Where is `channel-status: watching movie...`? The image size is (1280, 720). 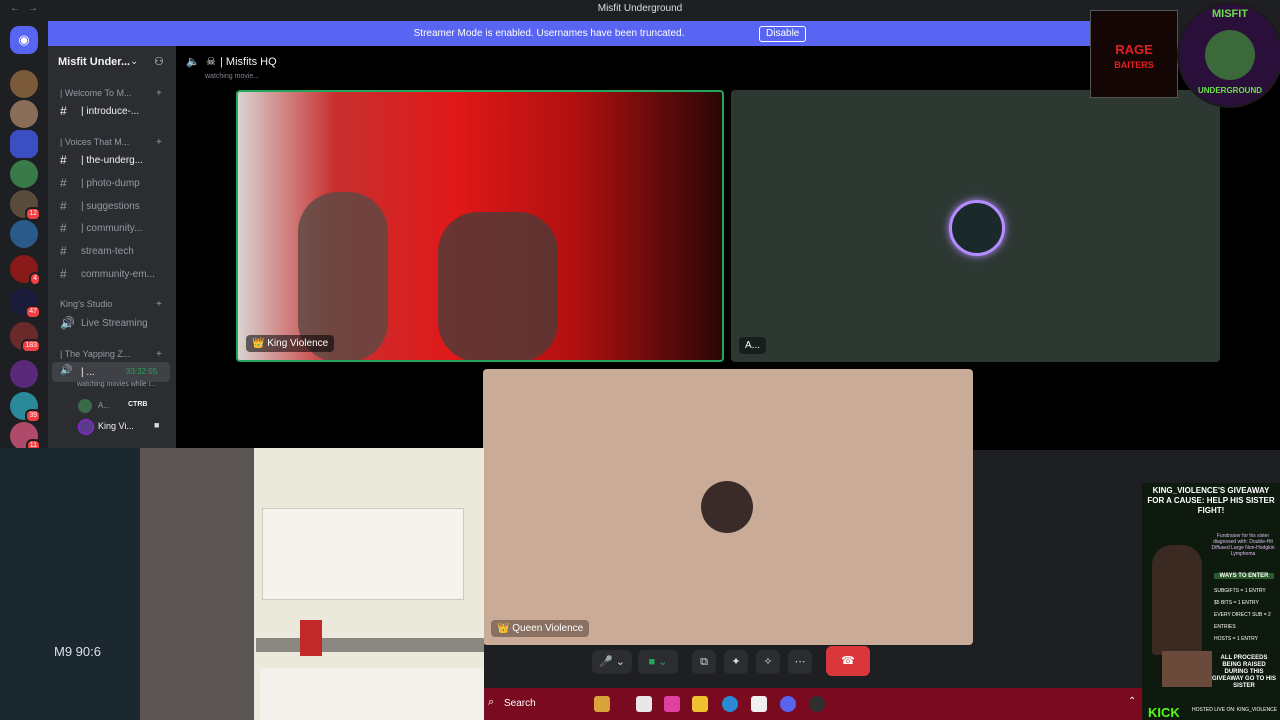 channel-status: watching movie... is located at coordinates (232, 76).